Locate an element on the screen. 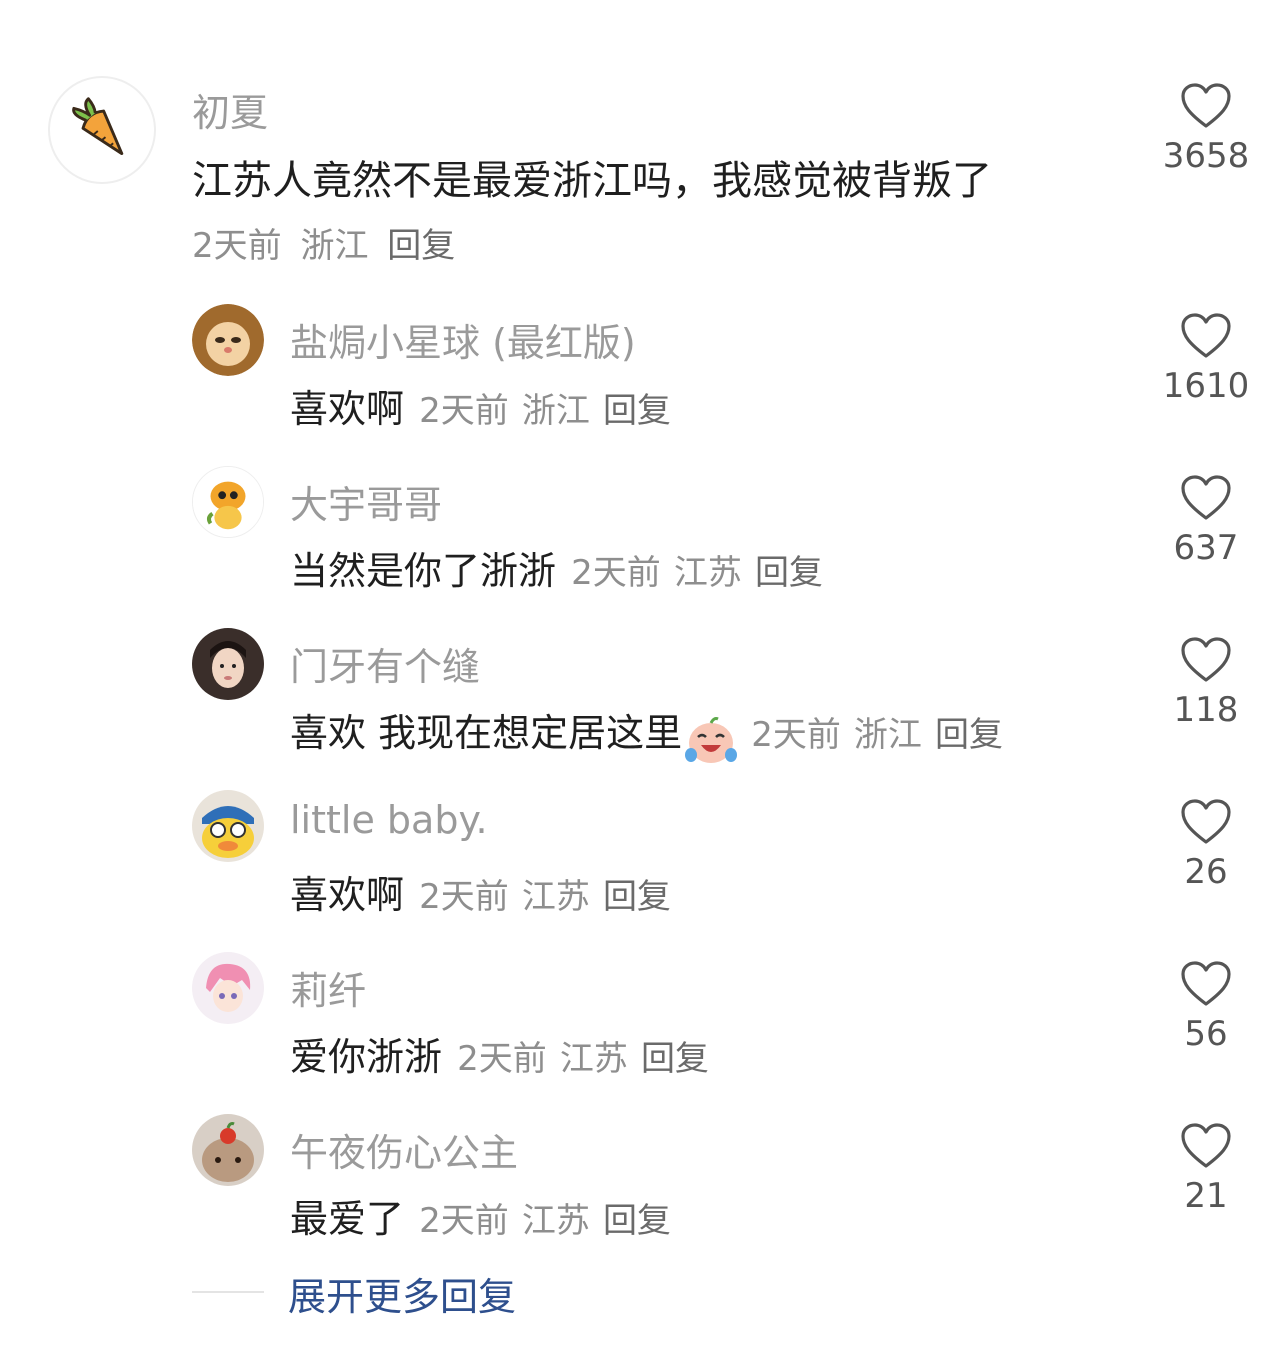 The image size is (1284, 1363). like-button: 3658 is located at coordinates (1206, 129).